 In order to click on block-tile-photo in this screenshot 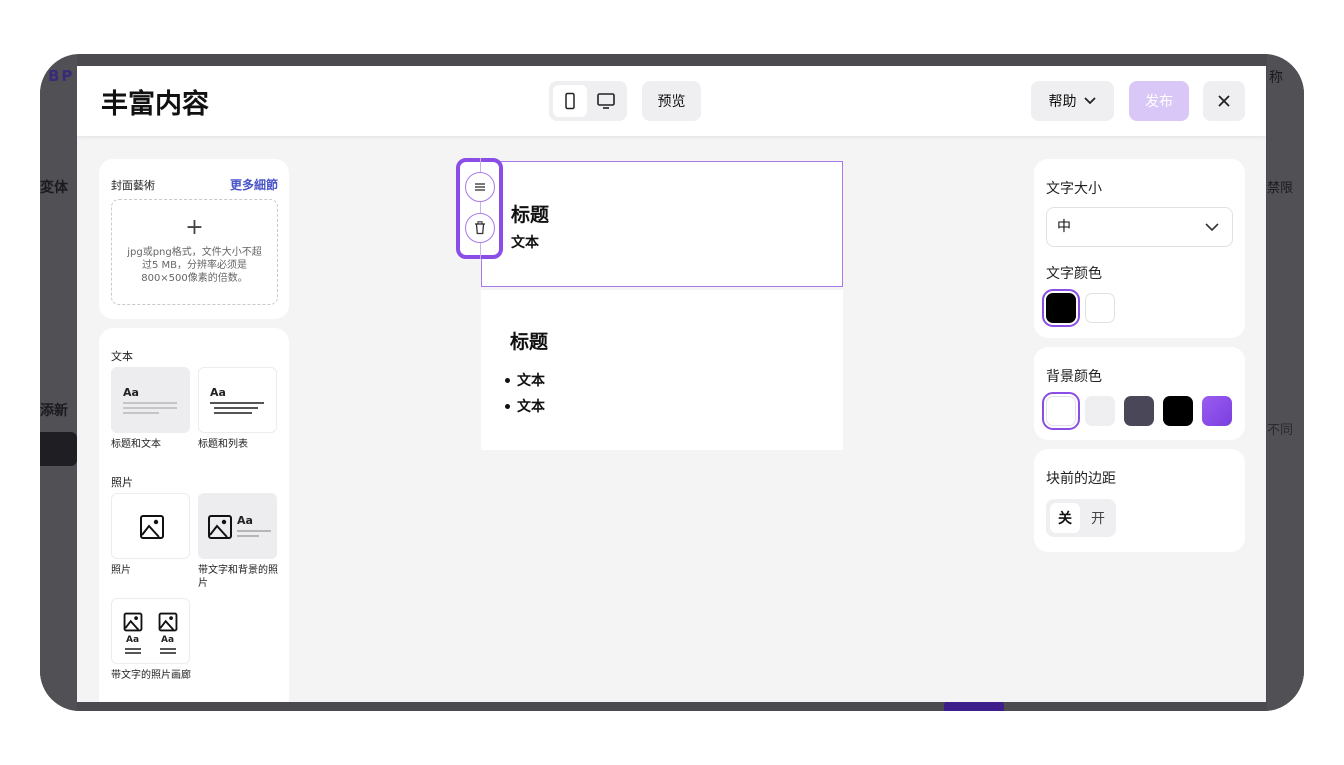, I will do `click(150, 526)`.